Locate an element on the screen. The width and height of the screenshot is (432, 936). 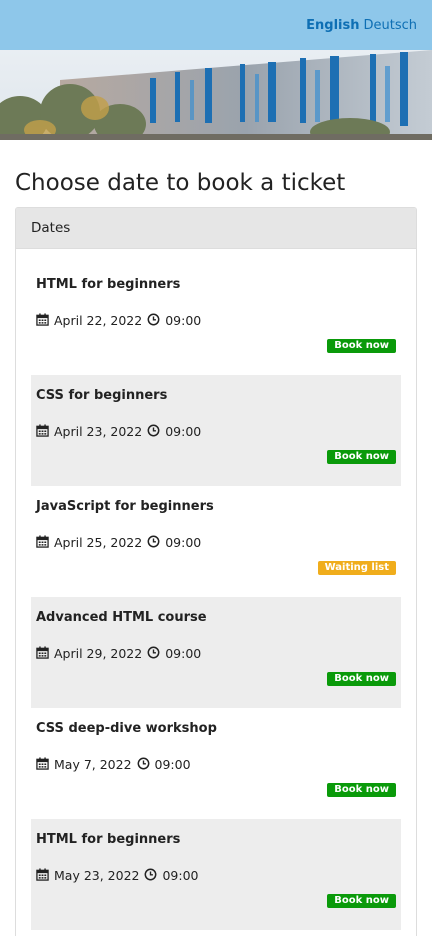
event-meta: May 7, 2022 09:00 is located at coordinates (216, 764).